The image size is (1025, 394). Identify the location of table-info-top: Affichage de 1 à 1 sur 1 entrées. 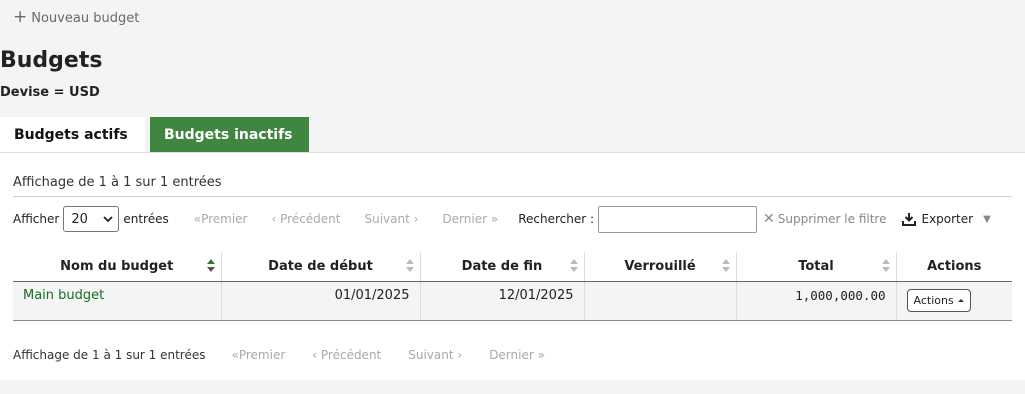
(117, 182).